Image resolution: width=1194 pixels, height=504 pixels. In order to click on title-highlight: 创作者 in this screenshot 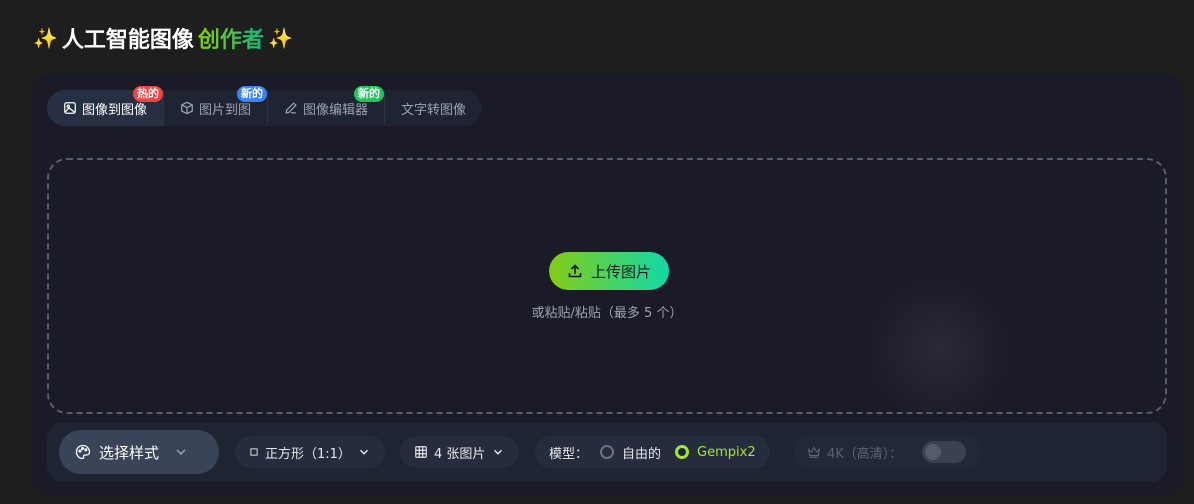, I will do `click(231, 38)`.